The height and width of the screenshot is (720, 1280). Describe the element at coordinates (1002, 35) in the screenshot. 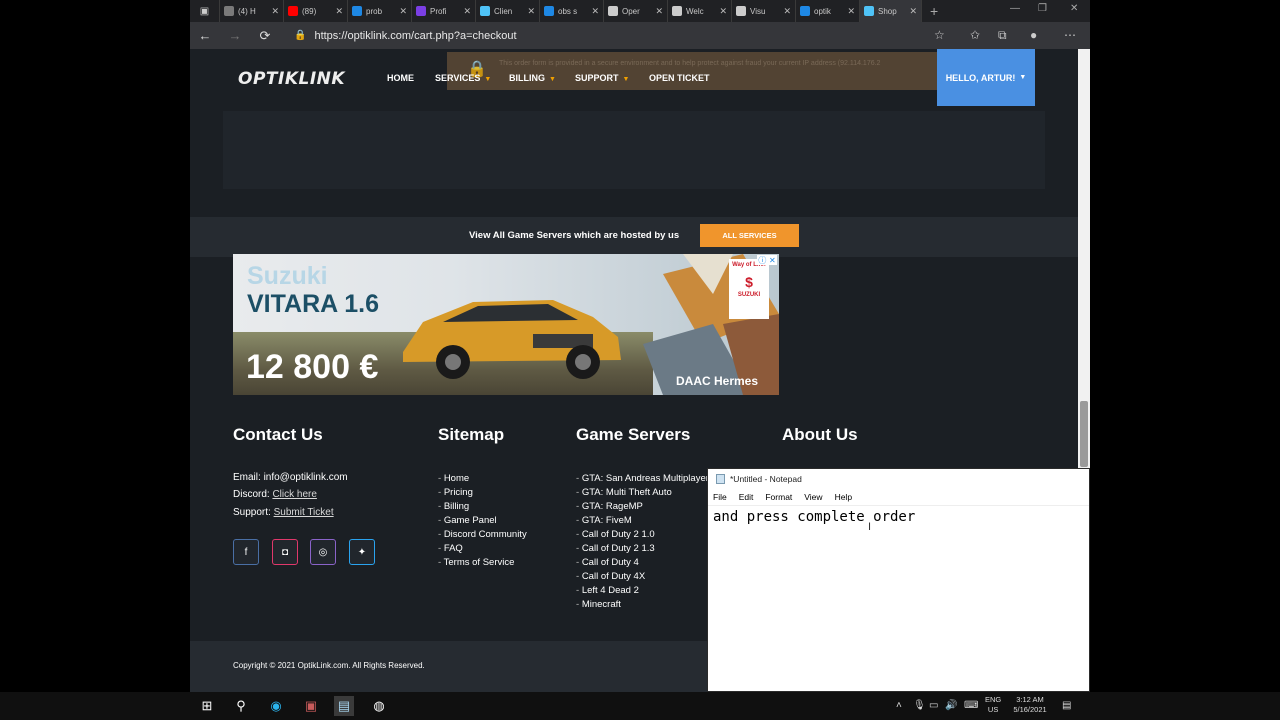

I see `collections-icon: ⧉` at that location.